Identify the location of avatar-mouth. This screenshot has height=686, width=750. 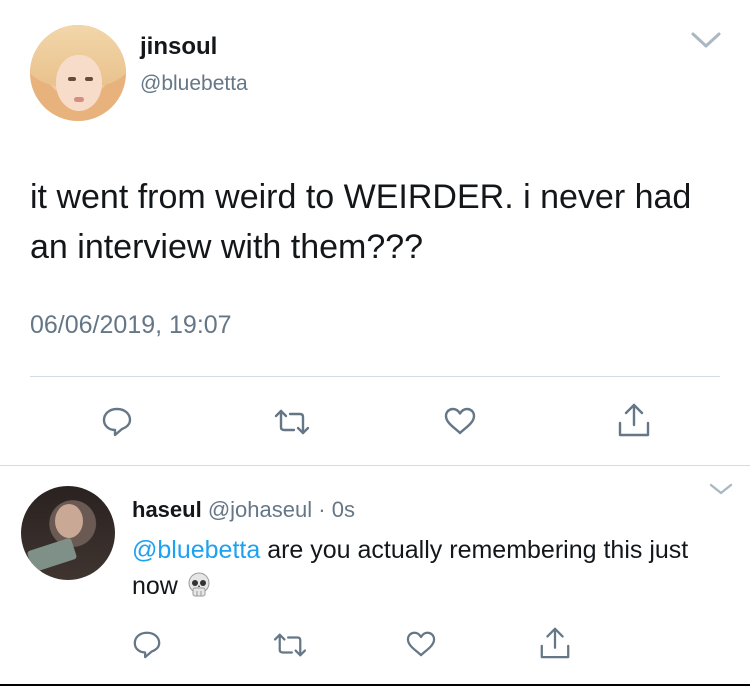
(79, 99).